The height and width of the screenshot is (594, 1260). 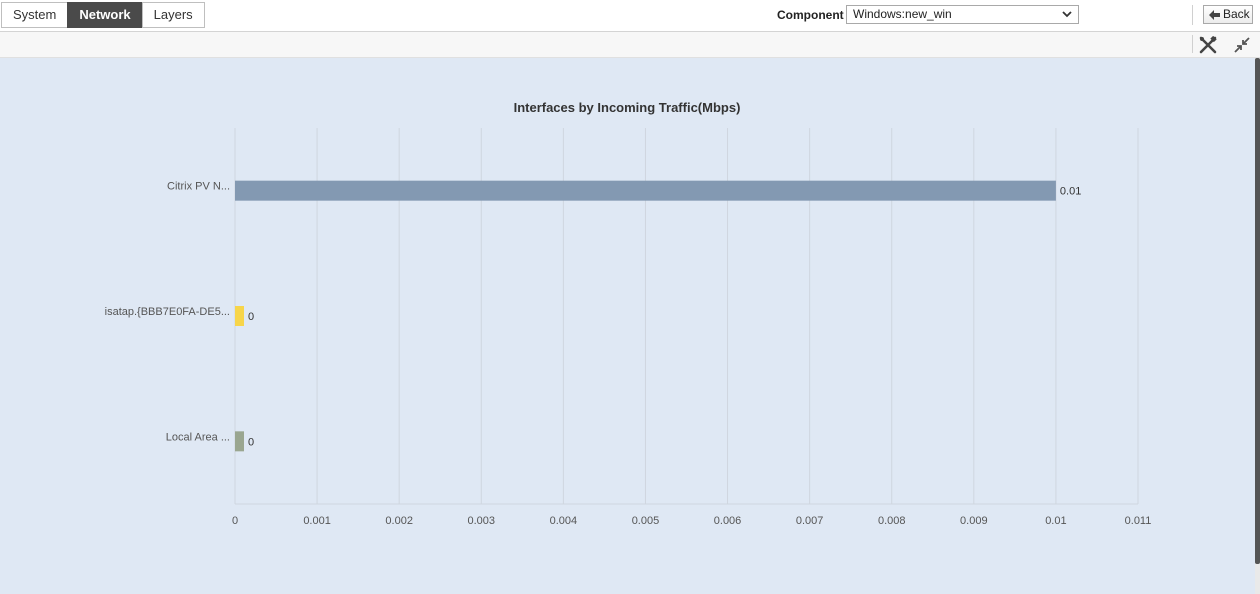 What do you see at coordinates (1067, 14) in the screenshot?
I see `chevron-down-icon` at bounding box center [1067, 14].